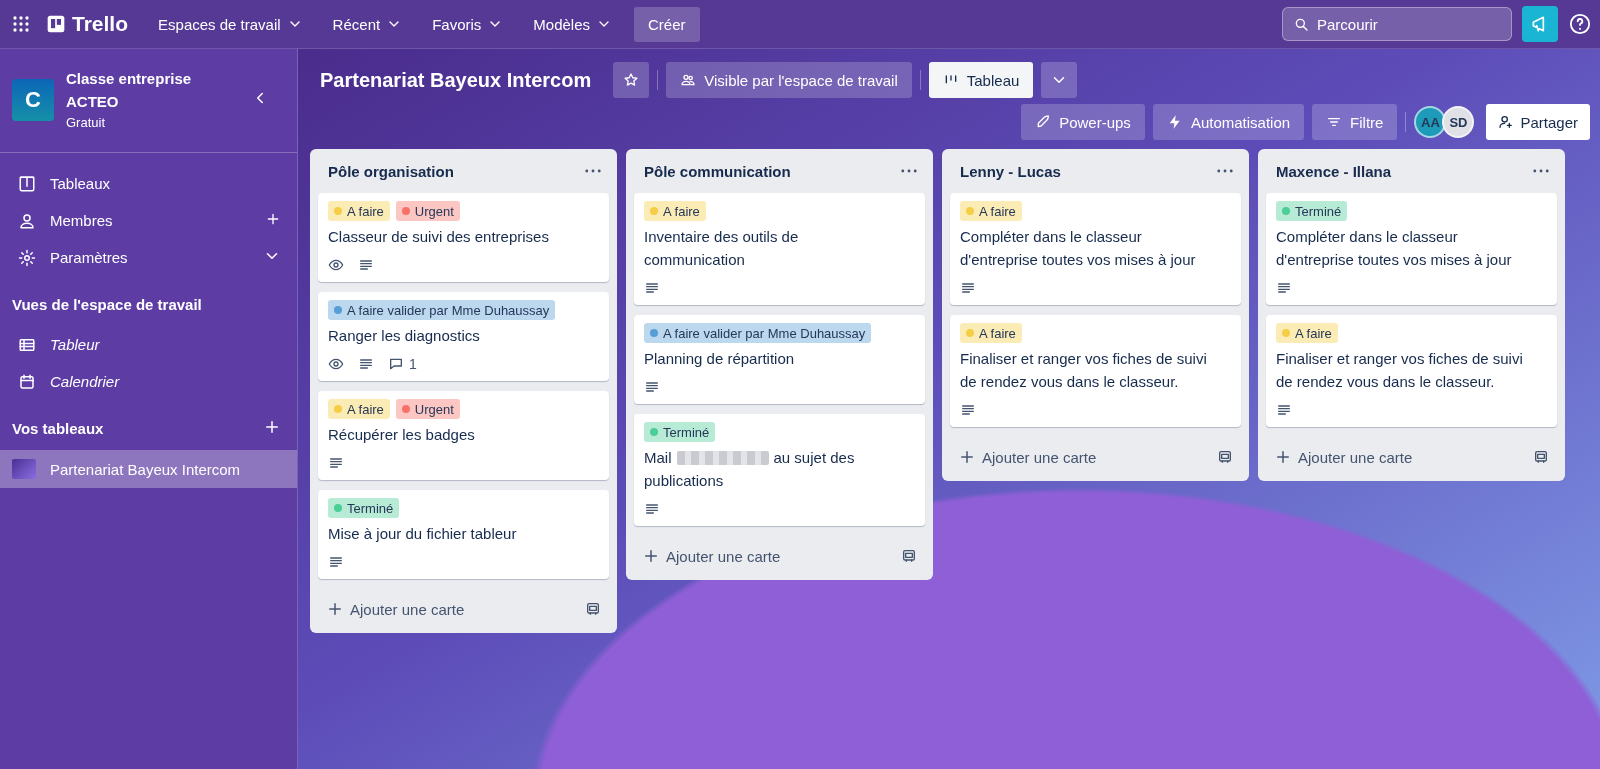 The width and height of the screenshot is (1600, 769). What do you see at coordinates (719, 358) in the screenshot?
I see `card-title: Planning de répartition` at bounding box center [719, 358].